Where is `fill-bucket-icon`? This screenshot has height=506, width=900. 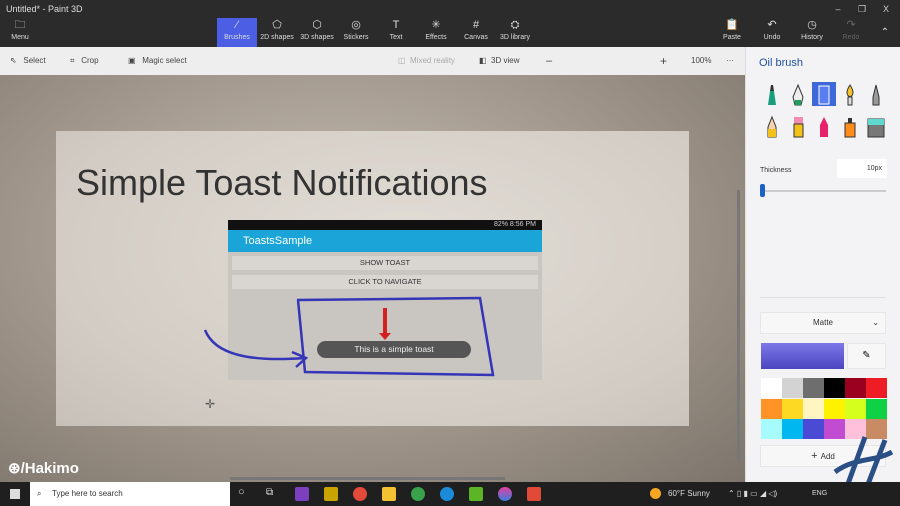 fill-bucket-icon is located at coordinates (876, 127).